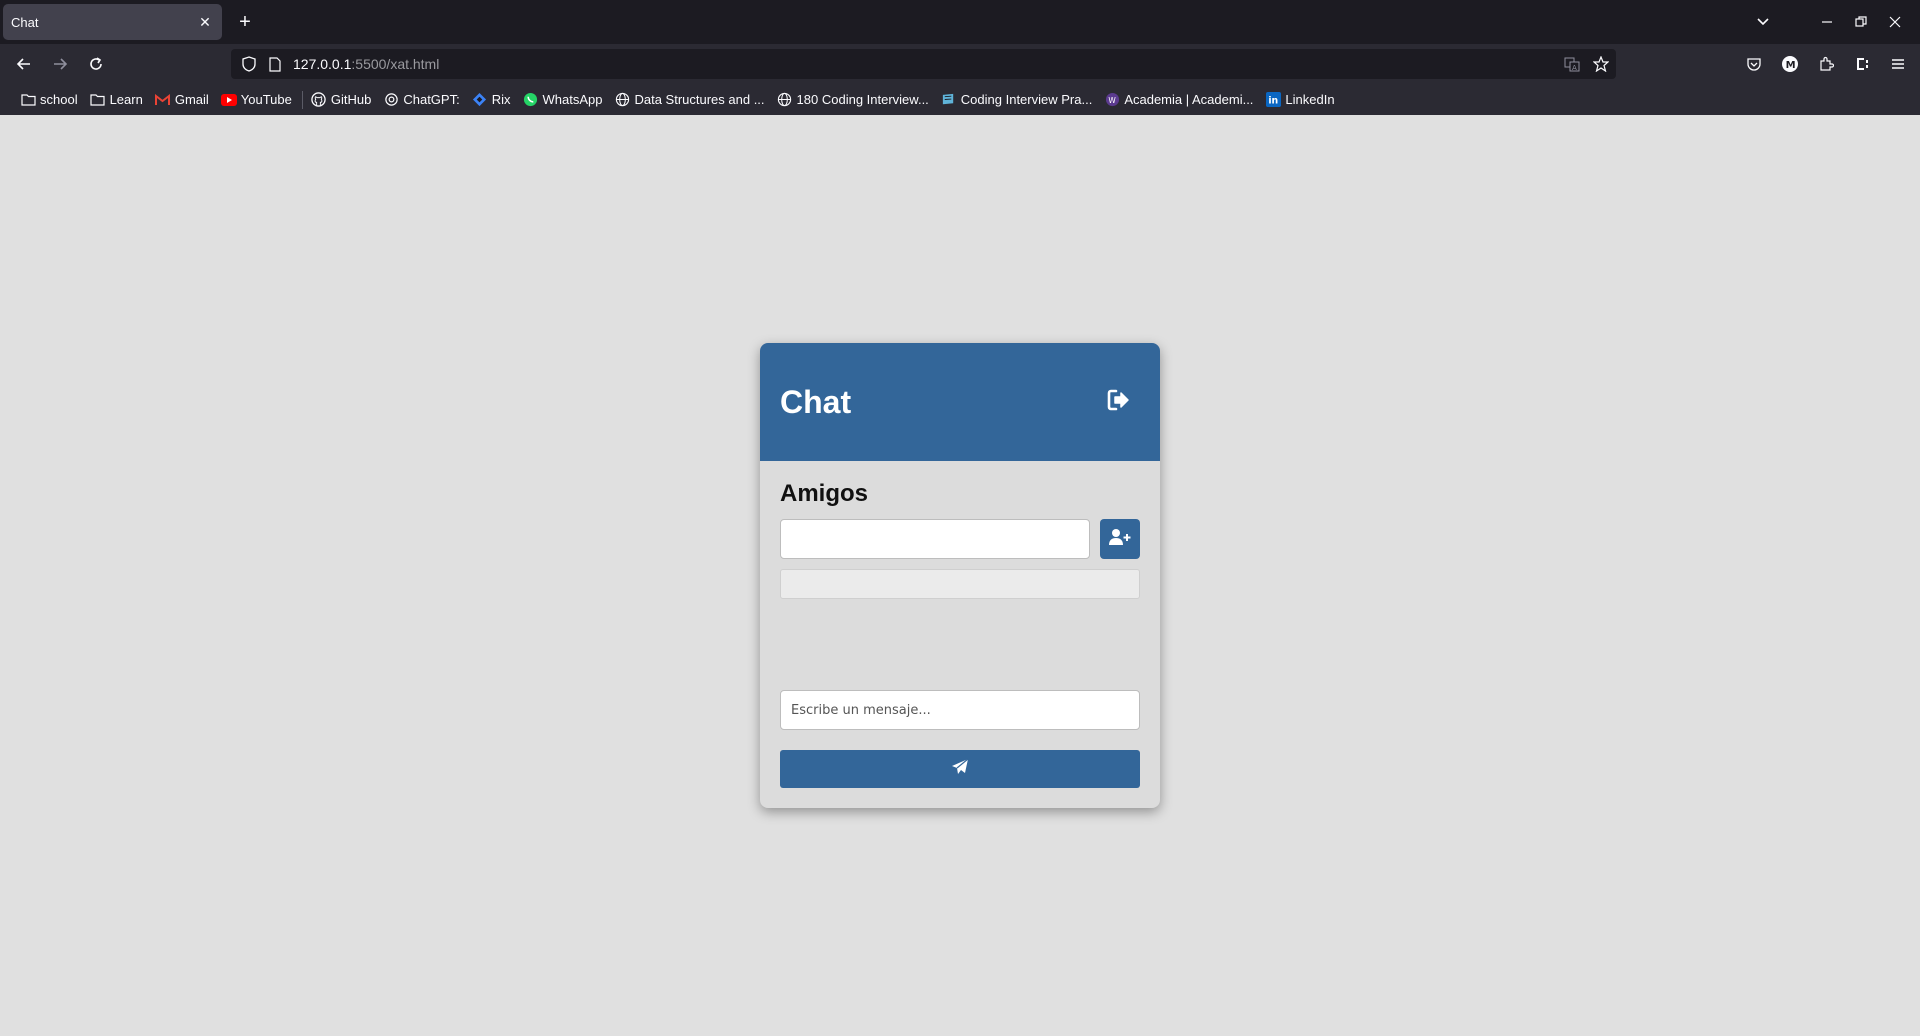  What do you see at coordinates (25, 22) in the screenshot?
I see `tab-title: Chat` at bounding box center [25, 22].